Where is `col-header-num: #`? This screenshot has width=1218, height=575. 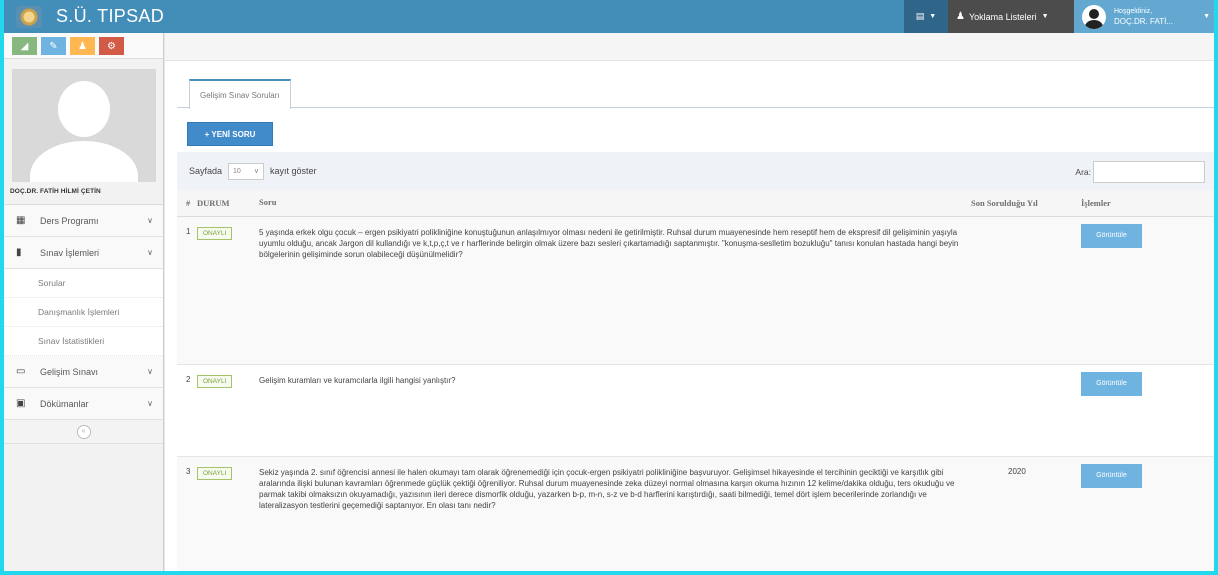 col-header-num: # is located at coordinates (187, 203).